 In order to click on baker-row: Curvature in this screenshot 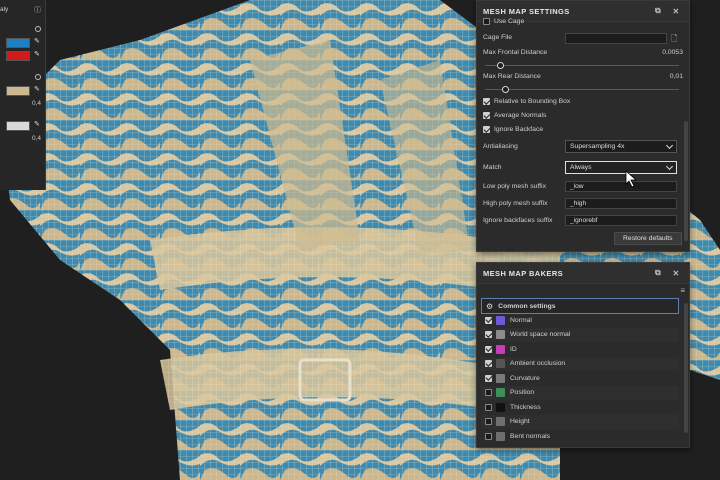, I will do `click(580, 378)`.